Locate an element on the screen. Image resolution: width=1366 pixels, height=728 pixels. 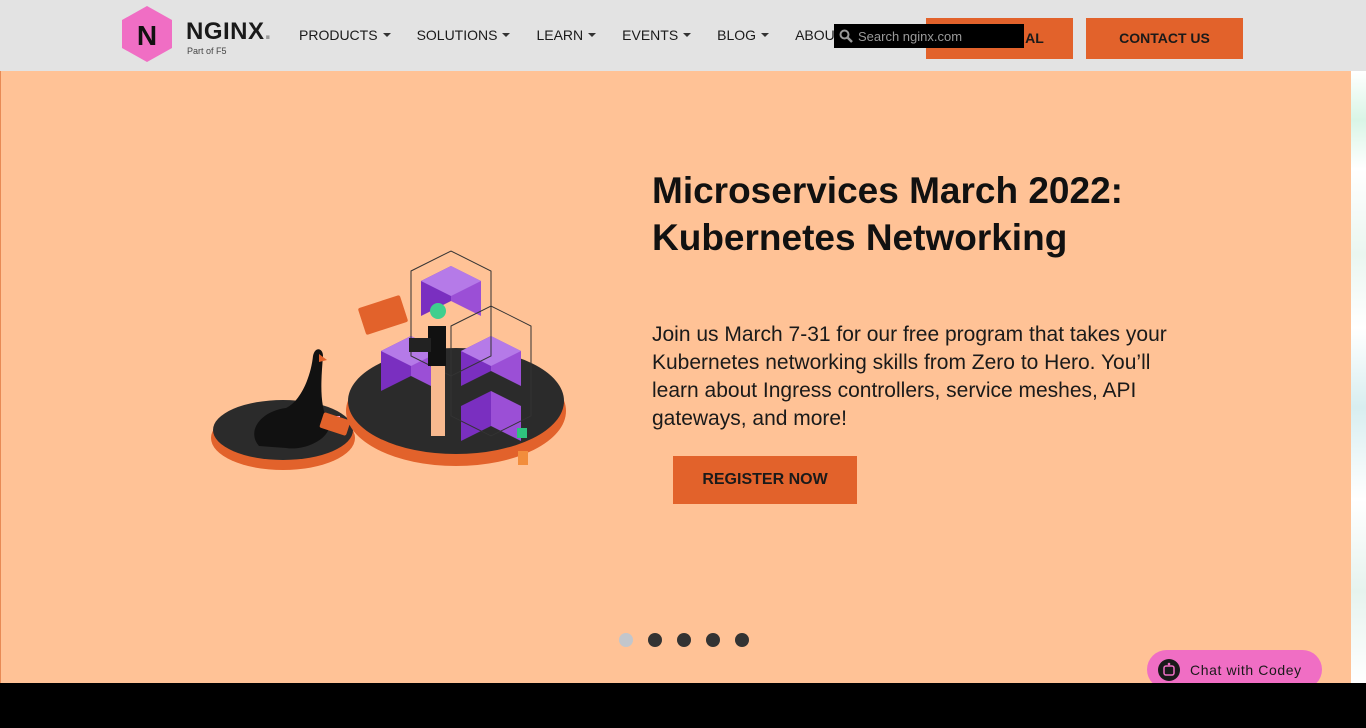
nav-learn: LEARN is located at coordinates (566, 35).